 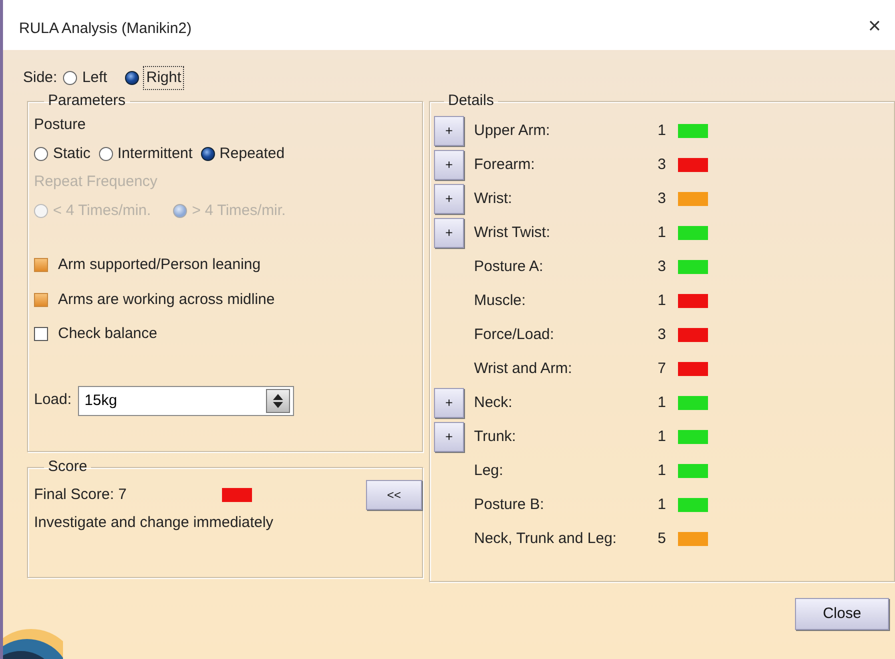 What do you see at coordinates (512, 130) in the screenshot?
I see `detail-label: Upper Arm:` at bounding box center [512, 130].